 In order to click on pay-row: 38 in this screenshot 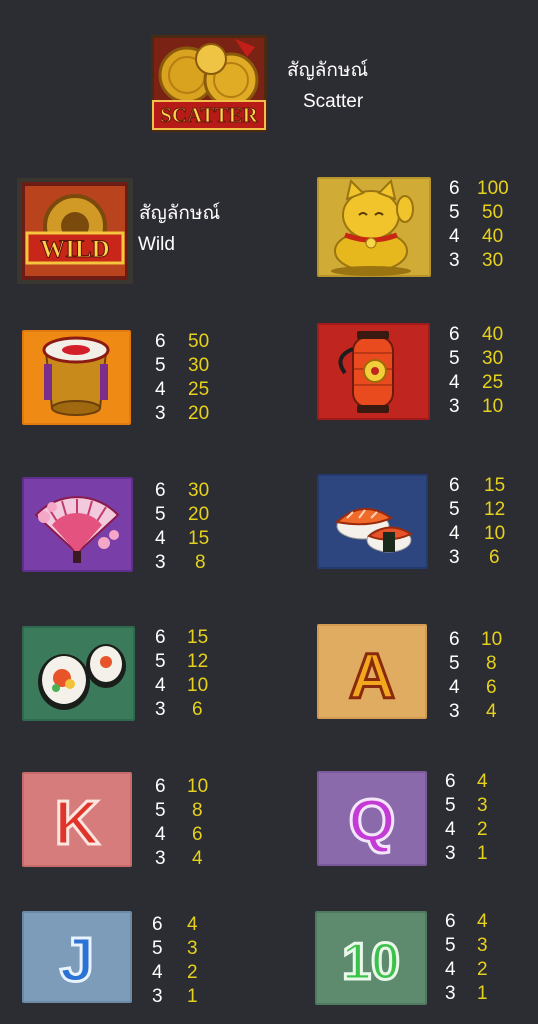, I will do `click(195, 563)`.